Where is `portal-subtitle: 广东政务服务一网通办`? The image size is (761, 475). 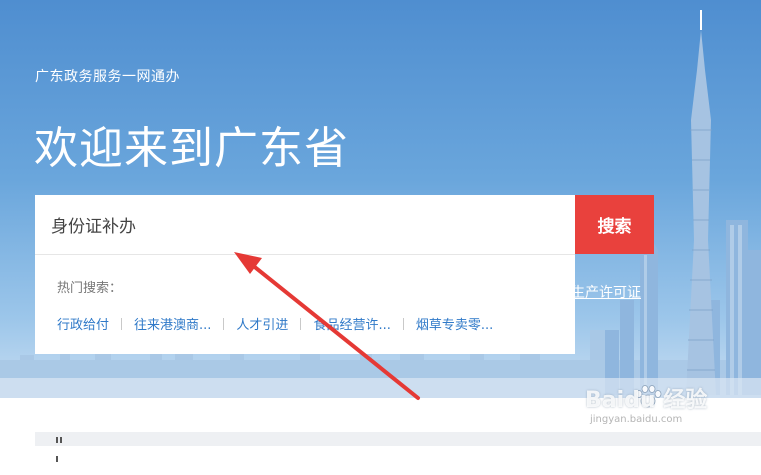
portal-subtitle: 广东政务服务一网通办 is located at coordinates (107, 77).